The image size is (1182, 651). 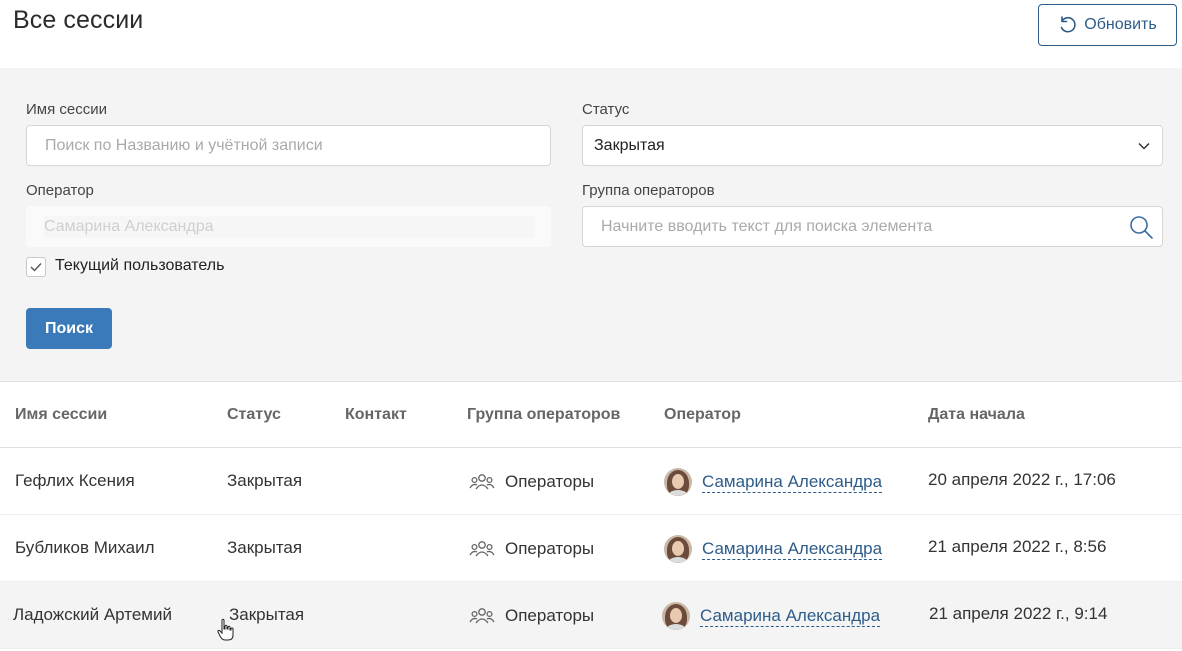 What do you see at coordinates (254, 415) in the screenshot?
I see `column-header-status: Статус` at bounding box center [254, 415].